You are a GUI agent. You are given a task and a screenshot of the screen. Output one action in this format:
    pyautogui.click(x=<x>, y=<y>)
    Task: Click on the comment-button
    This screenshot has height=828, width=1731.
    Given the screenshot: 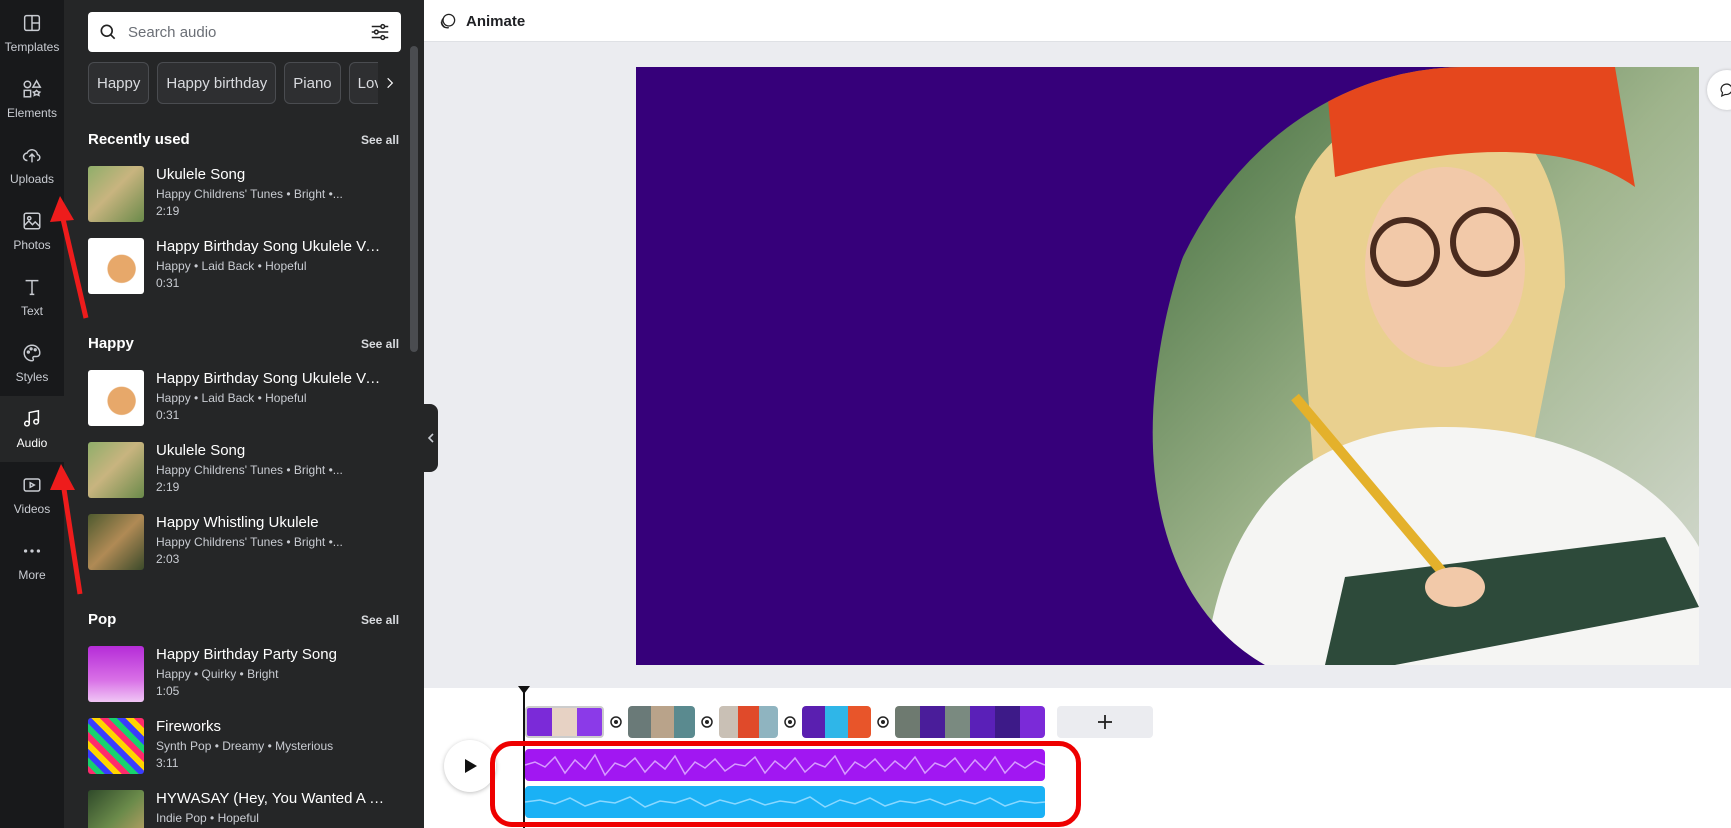 What is the action you would take?
    pyautogui.click(x=1719, y=90)
    